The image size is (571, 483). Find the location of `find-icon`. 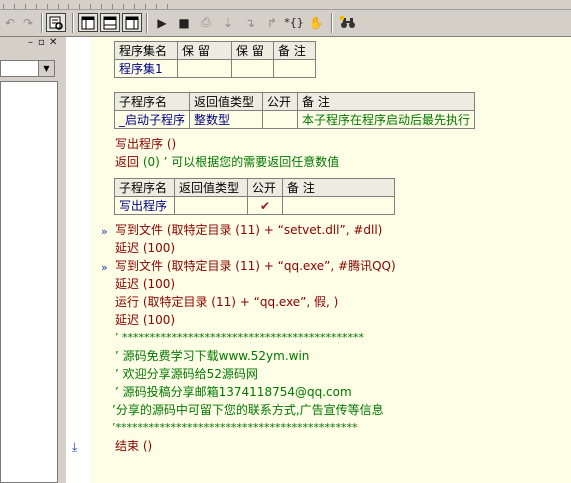

find-icon is located at coordinates (56, 22).